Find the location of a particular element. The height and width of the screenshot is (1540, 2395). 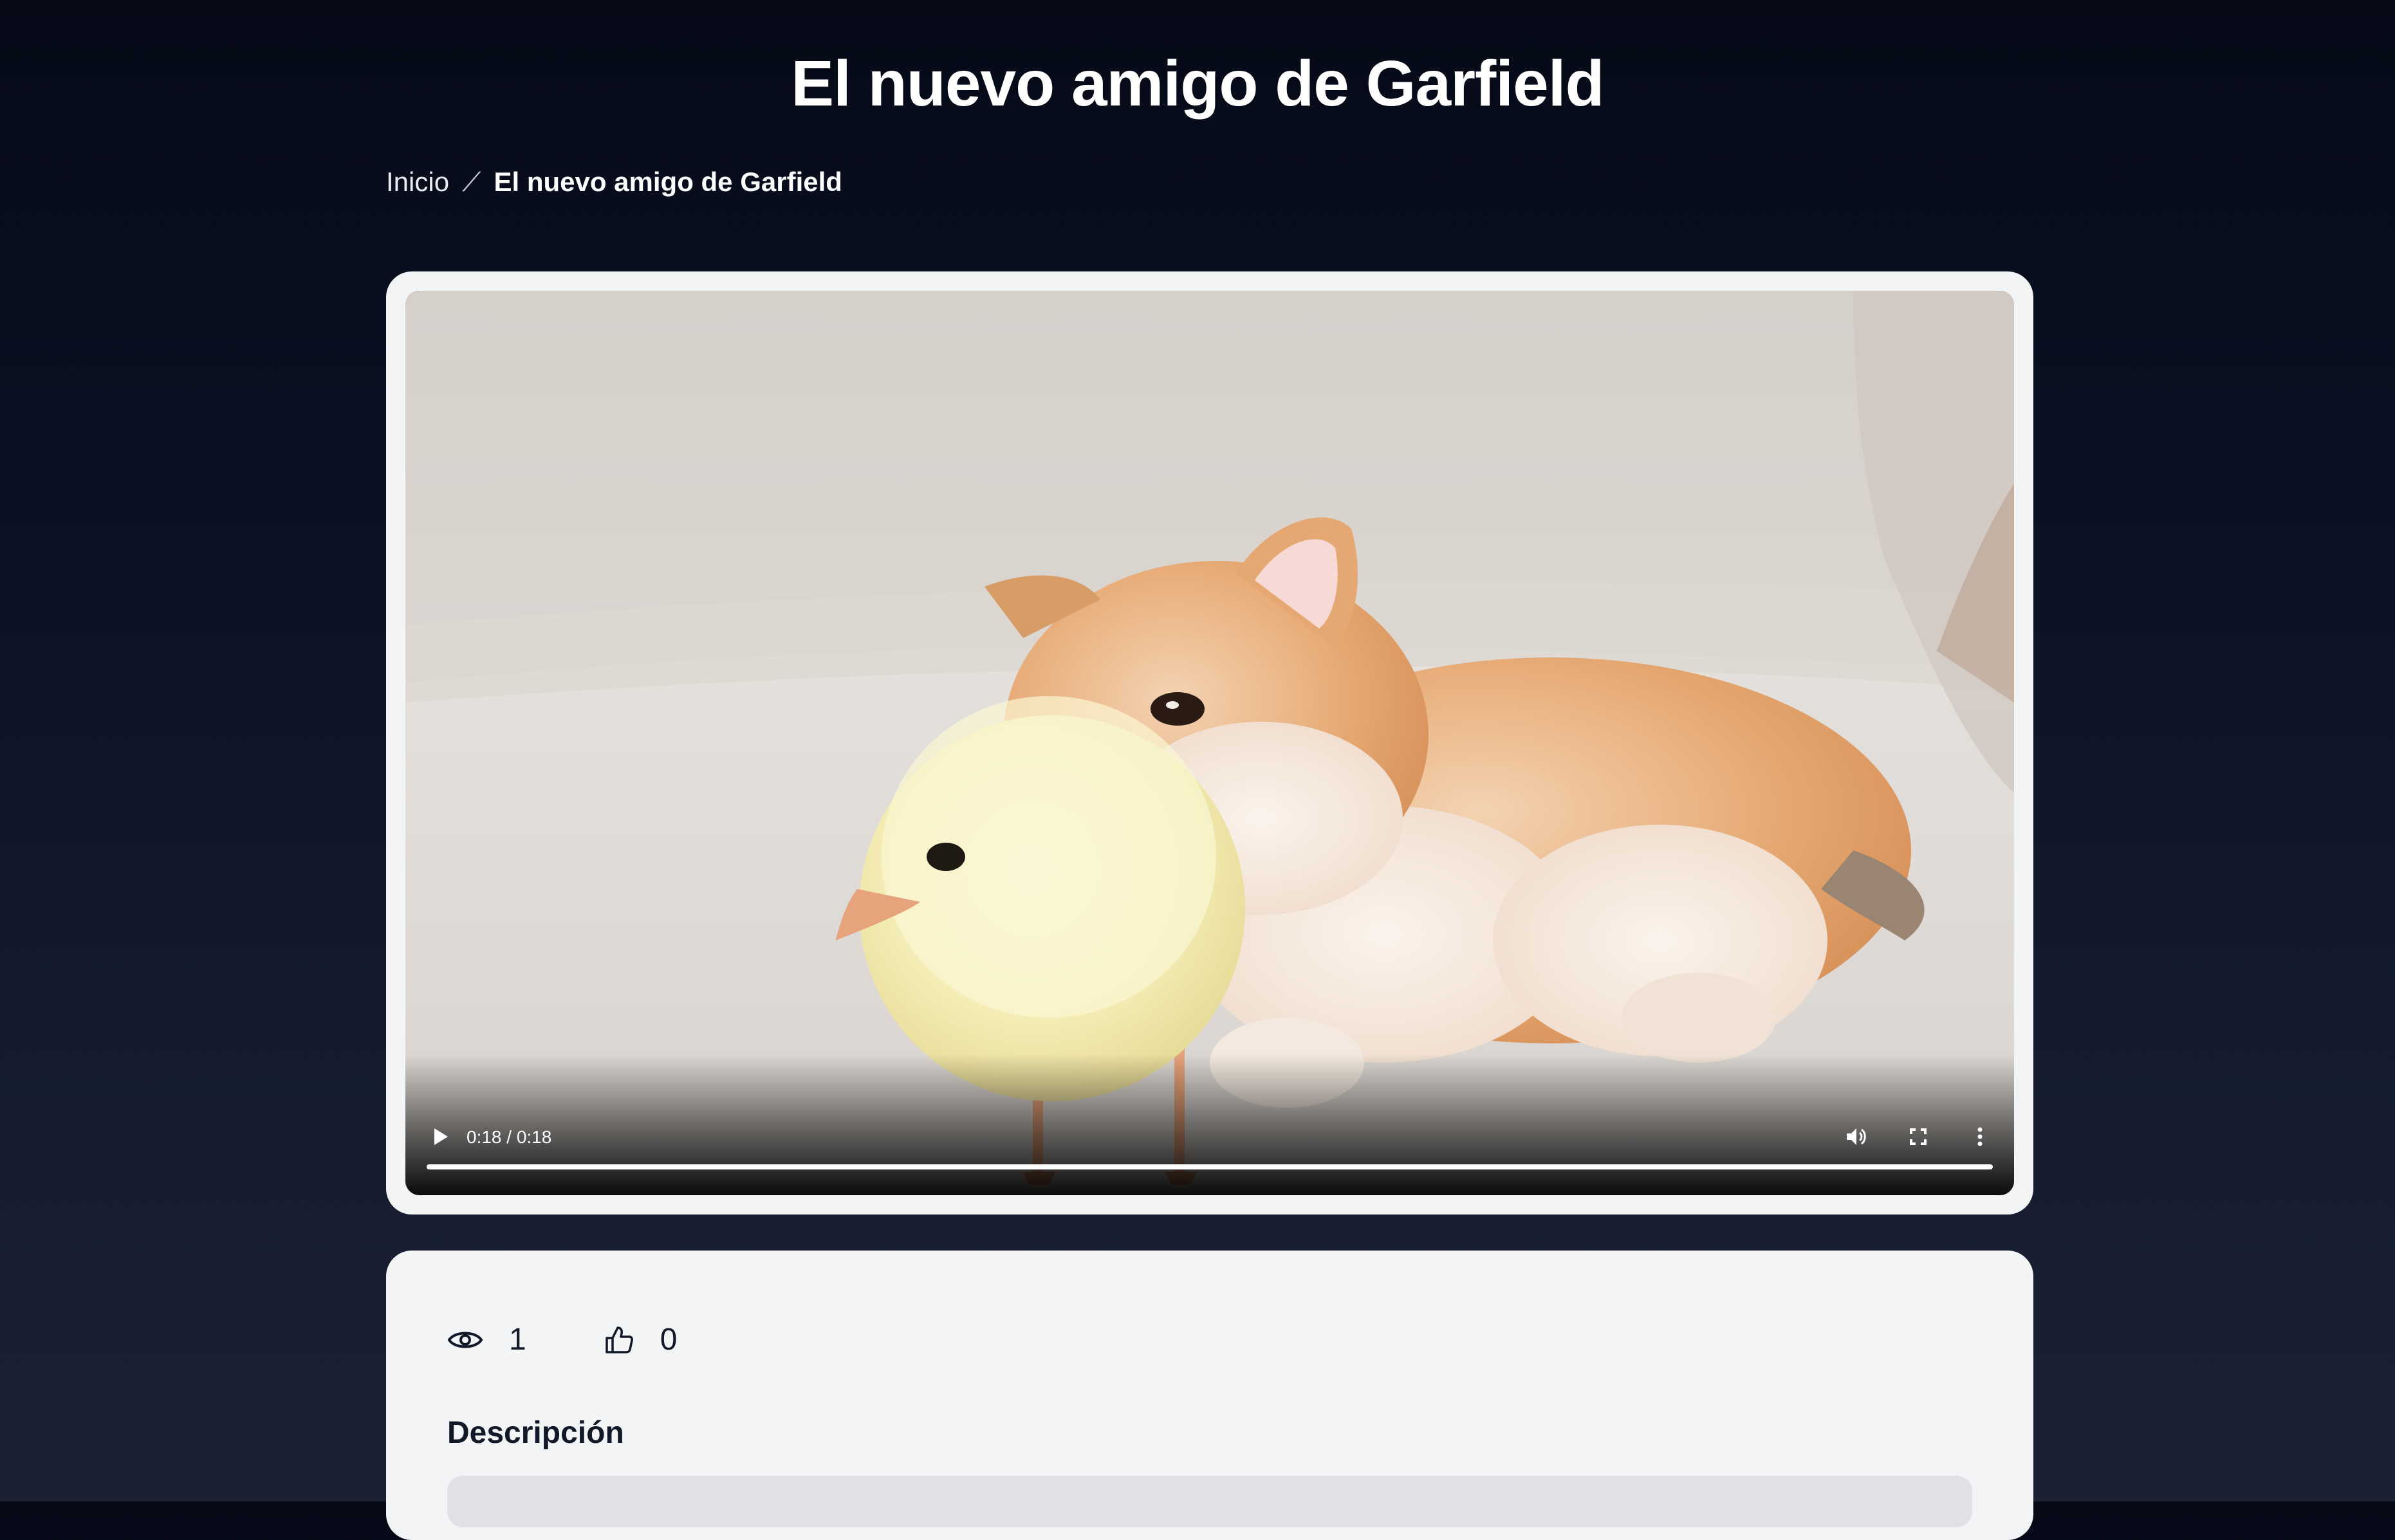

progress-fill is located at coordinates (1210, 1166).